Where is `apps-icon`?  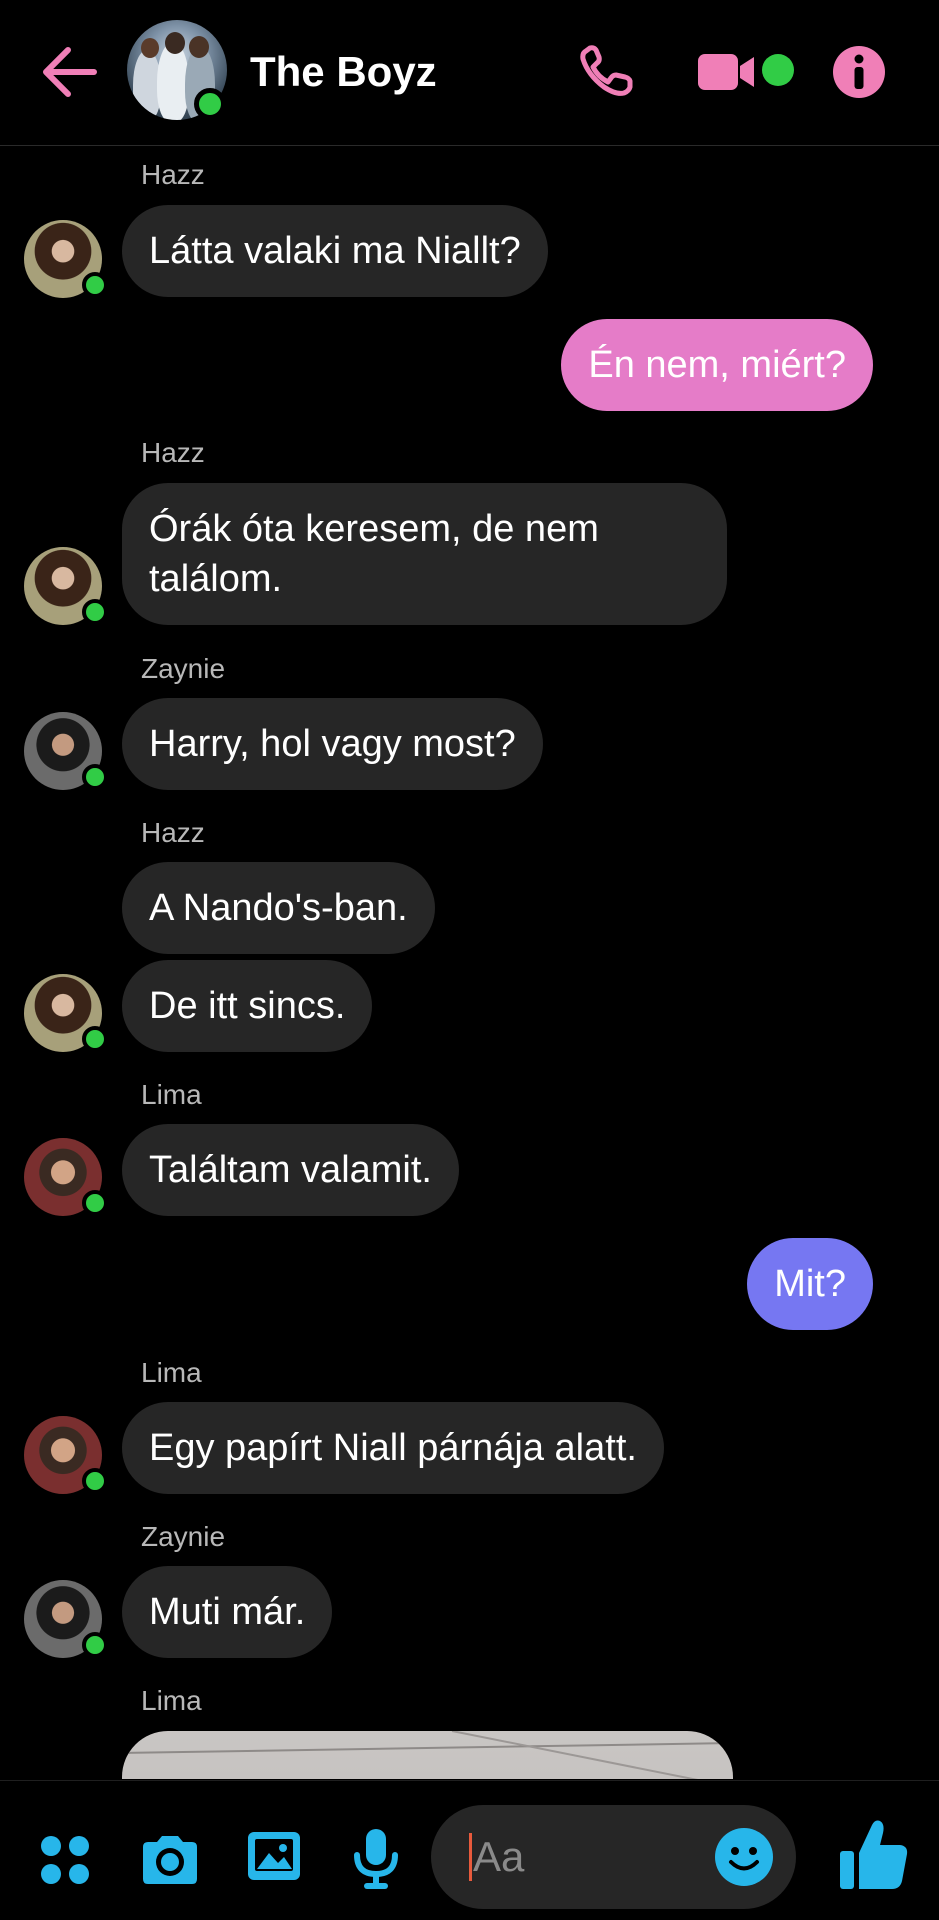
apps-icon is located at coordinates (65, 1860).